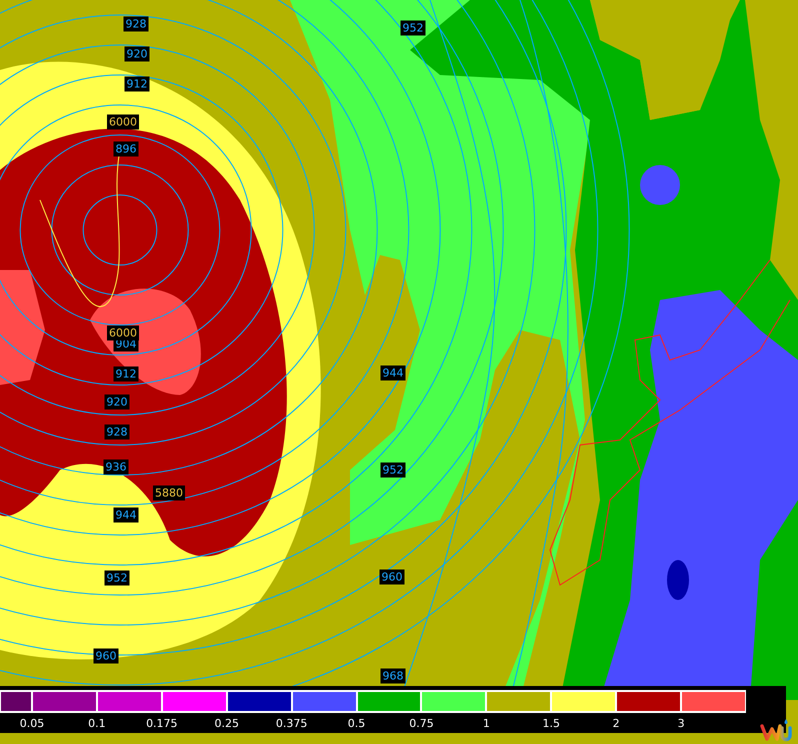 This screenshot has width=798, height=744. I want to click on legend-tick-label: 0.375, so click(292, 723).